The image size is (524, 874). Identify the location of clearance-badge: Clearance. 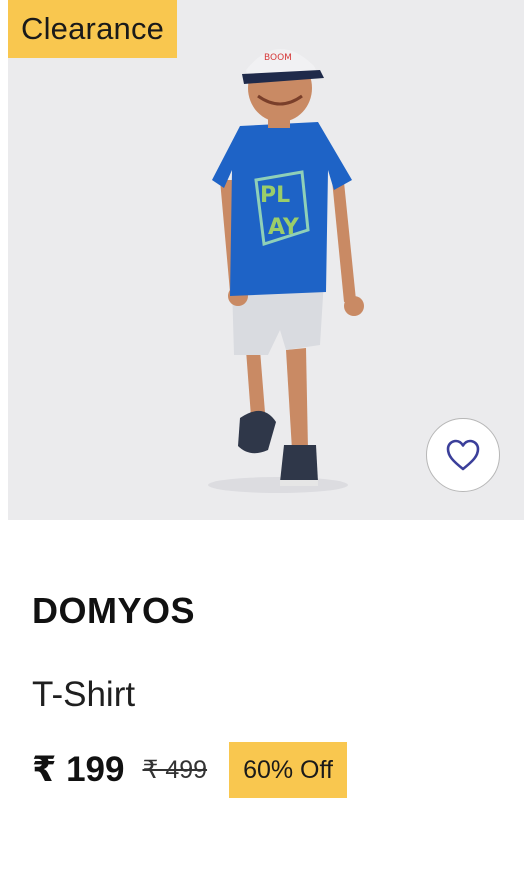
(93, 29).